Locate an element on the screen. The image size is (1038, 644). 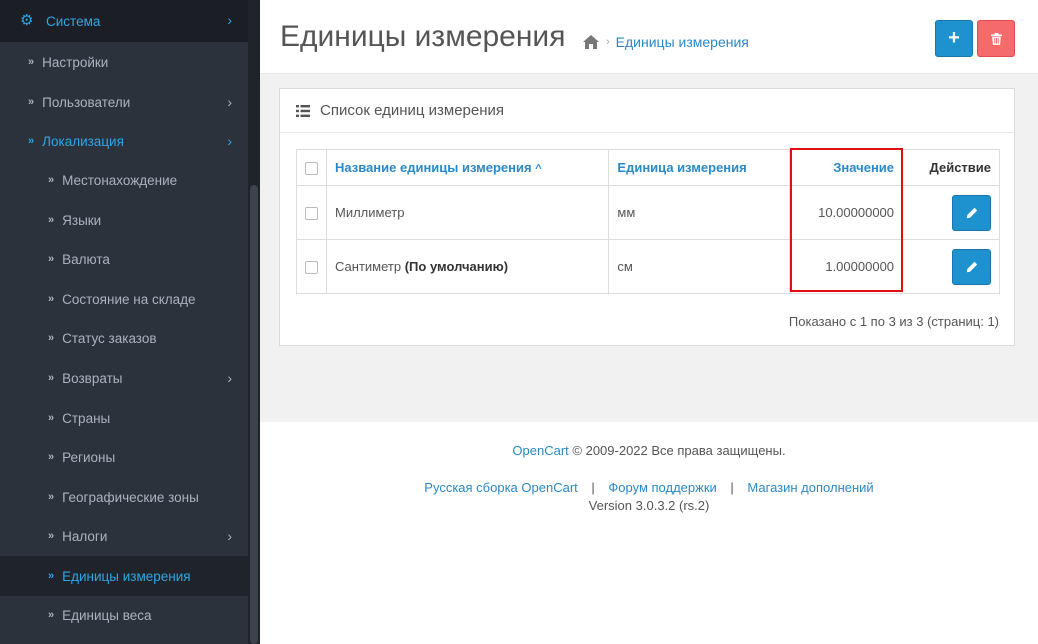
sidebar-item-order-statuses: » Статус заказов is located at coordinates (124, 338).